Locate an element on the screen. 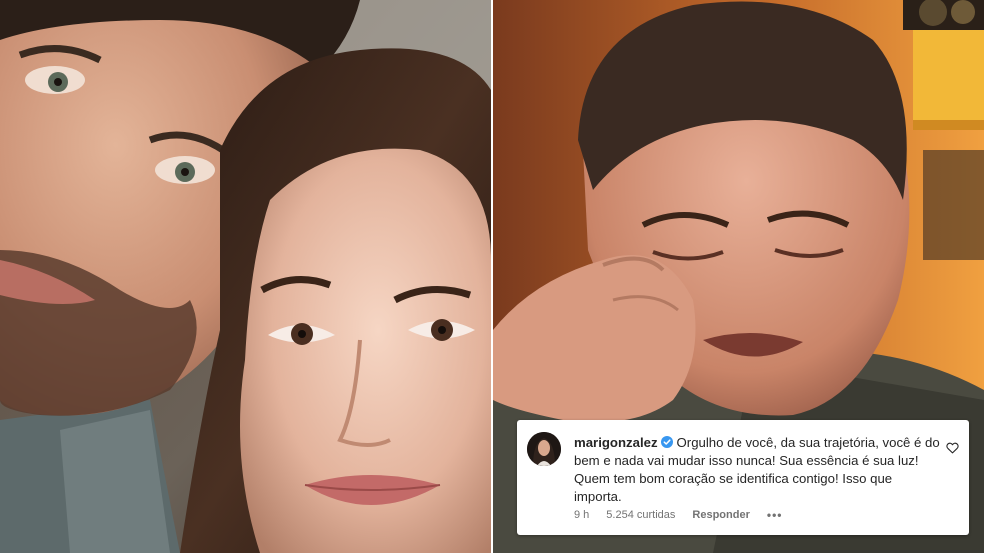 The height and width of the screenshot is (553, 984). more-options-icon: ••• is located at coordinates (775, 515).